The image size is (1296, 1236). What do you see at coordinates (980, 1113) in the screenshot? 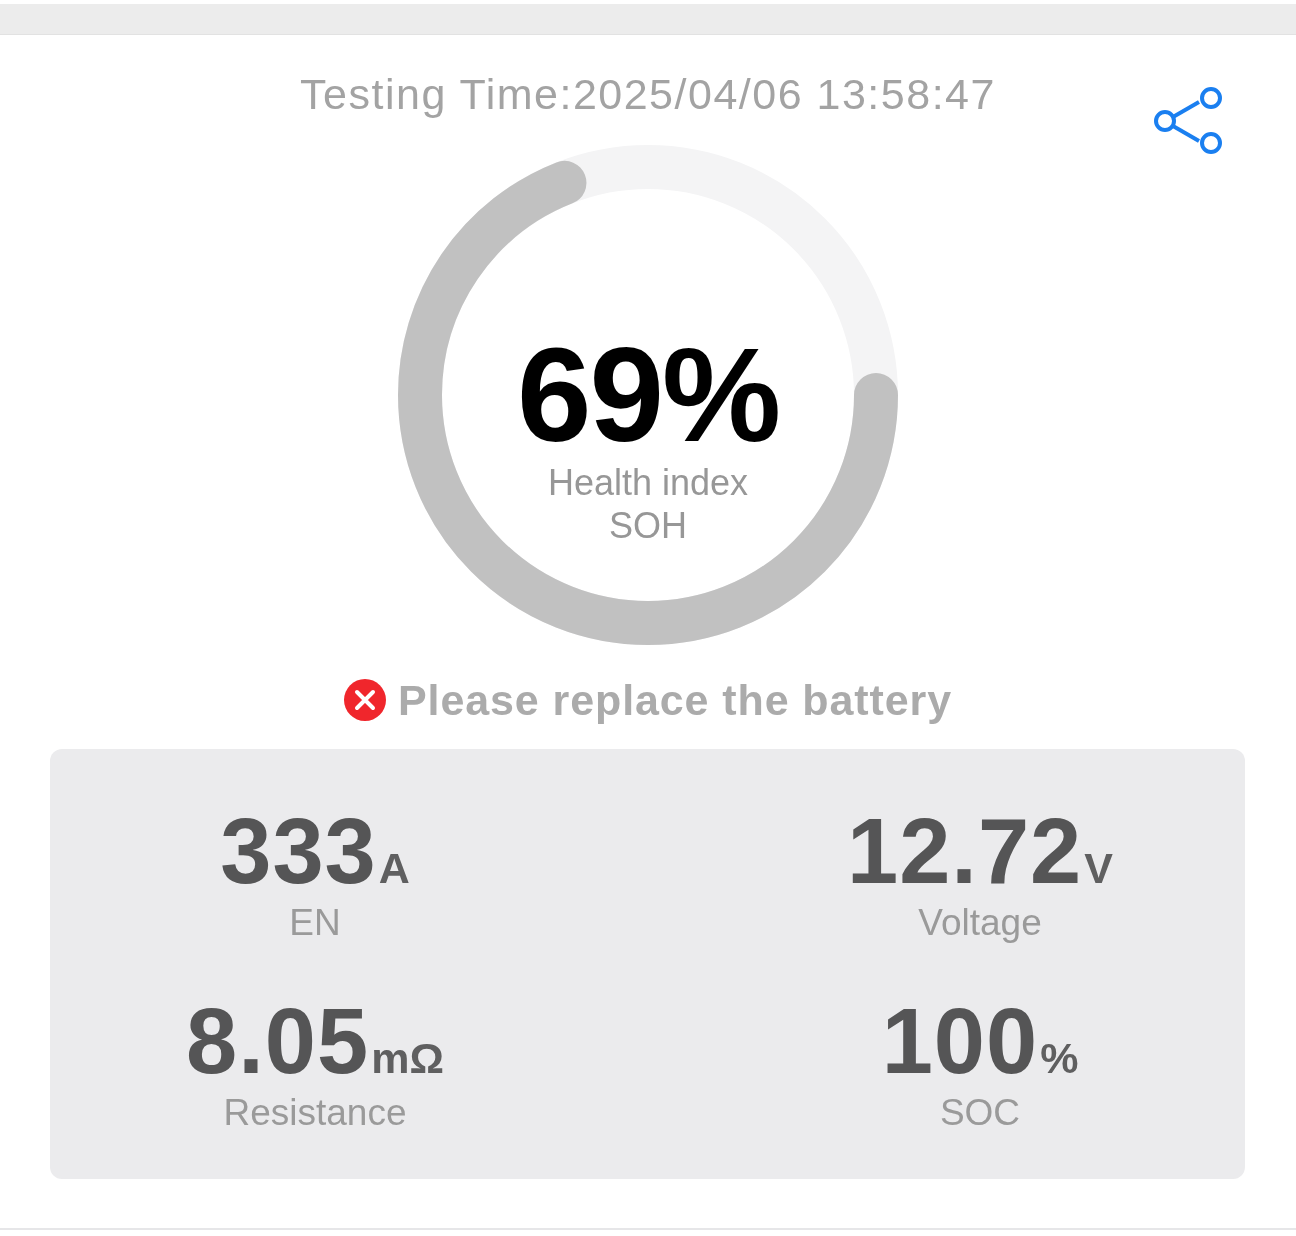
I see `metric-label: SOC` at bounding box center [980, 1113].